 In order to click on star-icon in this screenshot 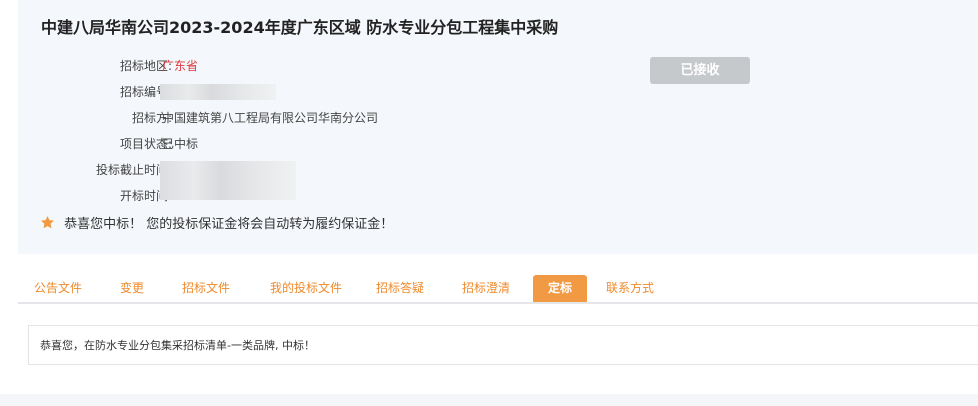, I will do `click(47, 222)`.